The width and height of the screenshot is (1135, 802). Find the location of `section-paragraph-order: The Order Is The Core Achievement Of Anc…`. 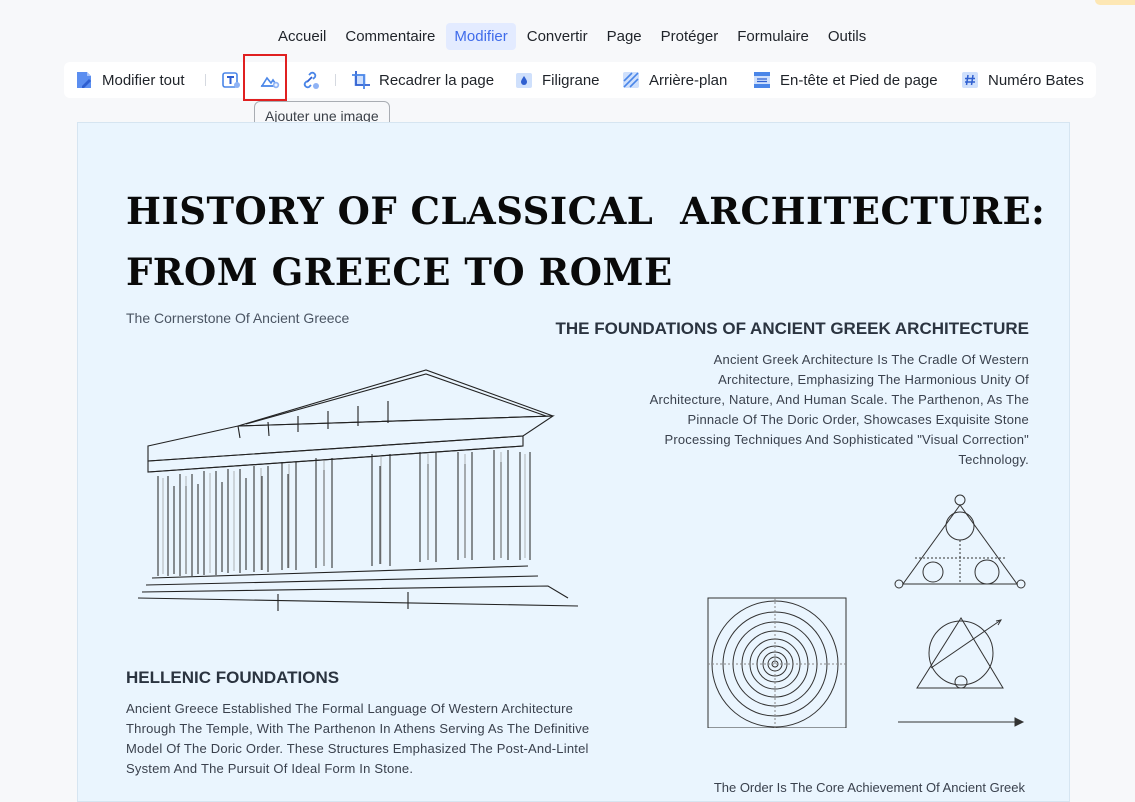

section-paragraph-order: The Order Is The Core Achievement Of Anc… is located at coordinates (869, 787).